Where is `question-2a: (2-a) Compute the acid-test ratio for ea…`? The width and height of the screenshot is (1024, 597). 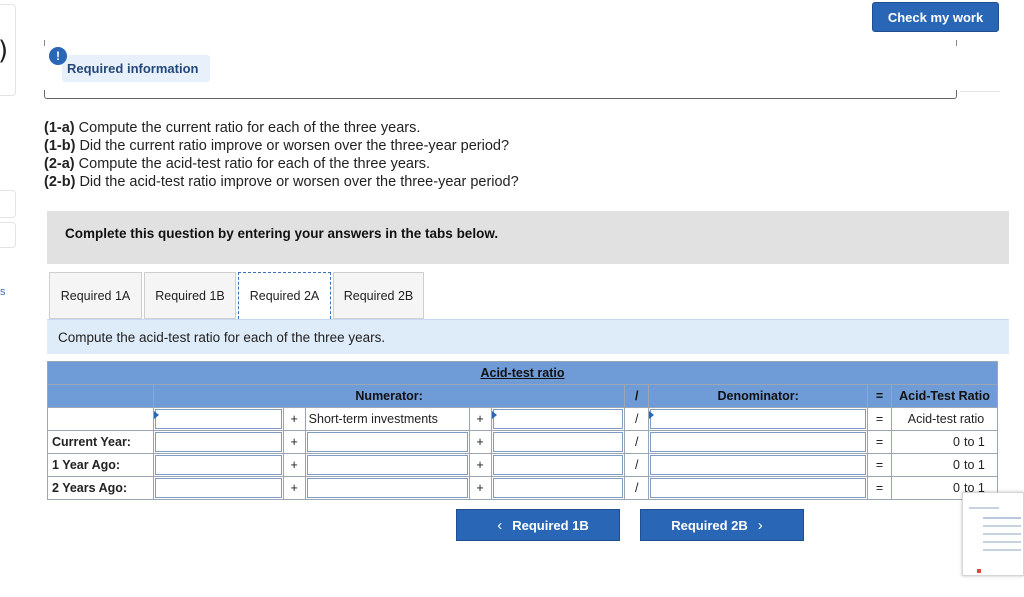
question-2a: (2-a) Compute the acid-test ratio for ea… is located at coordinates (237, 164).